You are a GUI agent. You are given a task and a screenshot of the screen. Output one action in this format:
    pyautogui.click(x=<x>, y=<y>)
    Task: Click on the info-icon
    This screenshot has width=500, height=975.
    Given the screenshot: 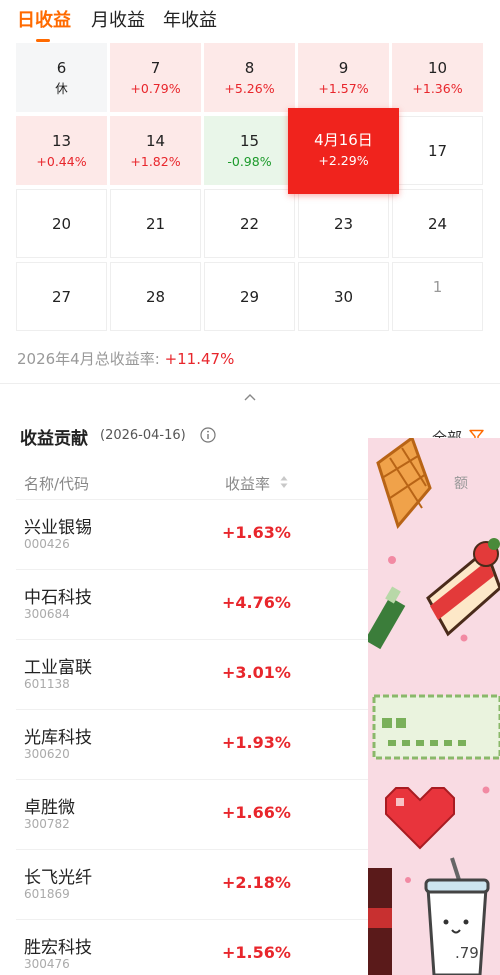 What is the action you would take?
    pyautogui.click(x=208, y=435)
    